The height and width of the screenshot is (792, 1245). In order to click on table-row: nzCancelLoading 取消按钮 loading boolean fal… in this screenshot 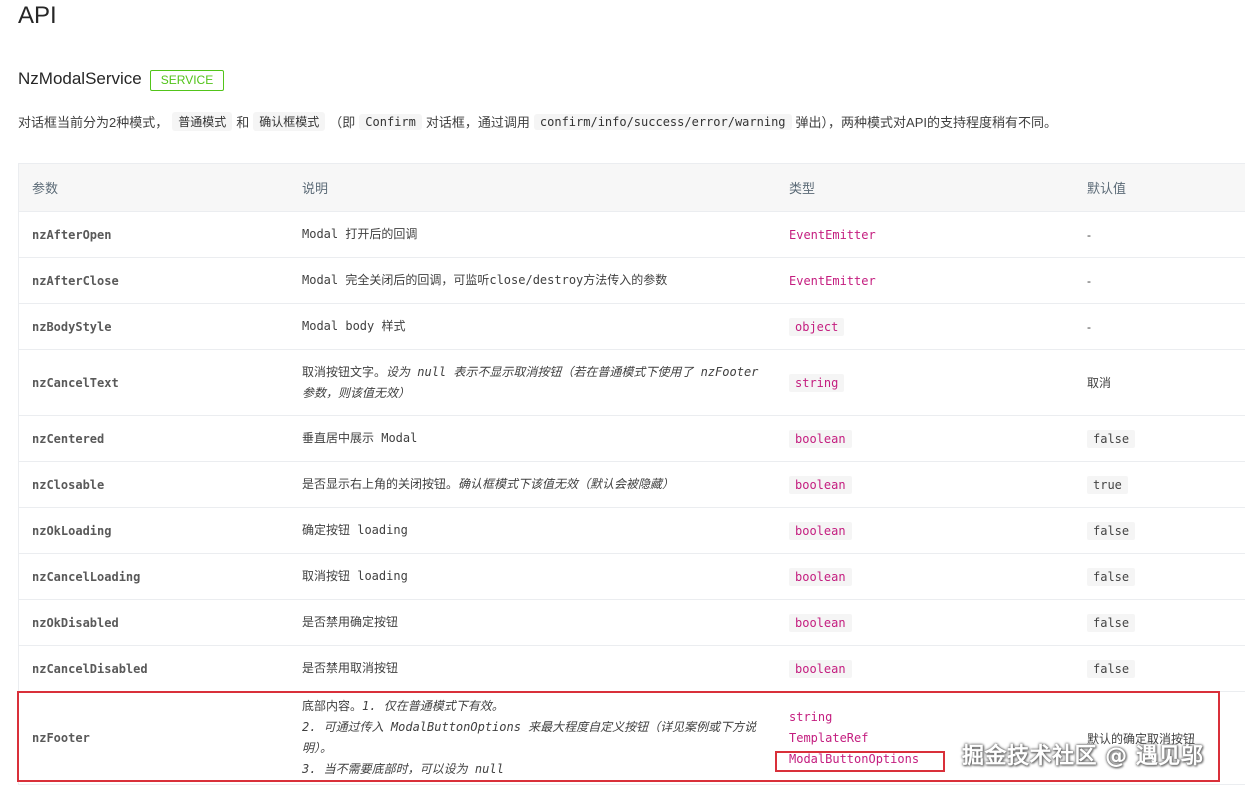, I will do `click(632, 577)`.